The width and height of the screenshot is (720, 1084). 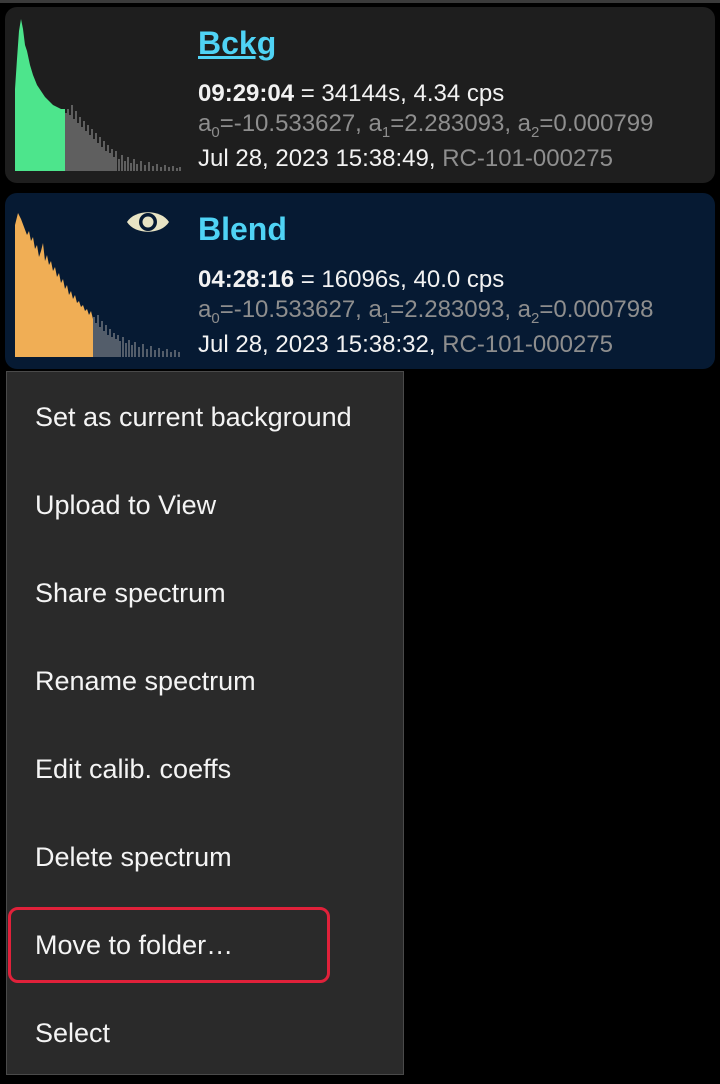 What do you see at coordinates (205, 857) in the screenshot?
I see `menu-item-delete-spectrum: Delete spectrum` at bounding box center [205, 857].